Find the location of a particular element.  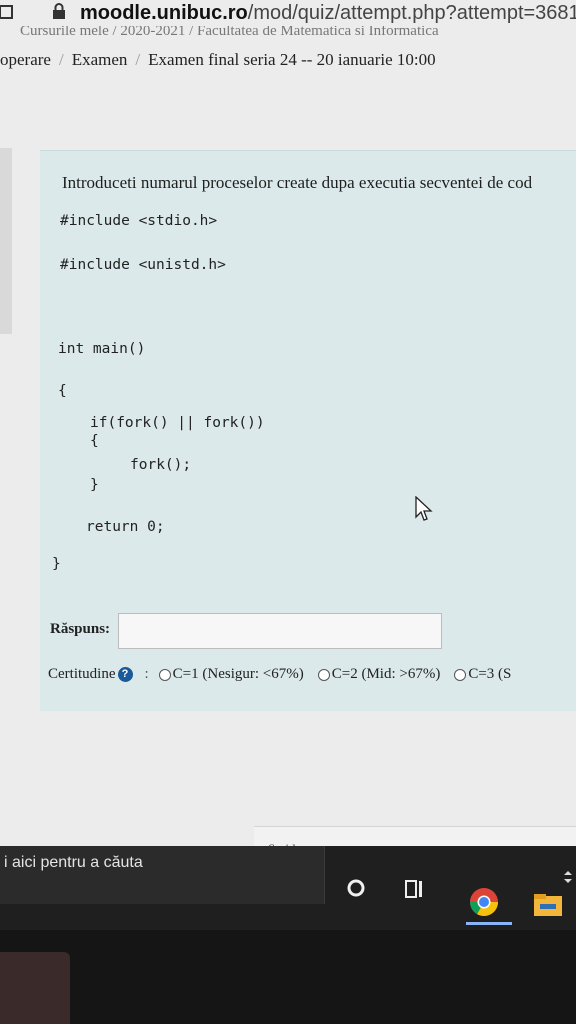

breadcrumb-item-examen: Examen is located at coordinates (100, 59).